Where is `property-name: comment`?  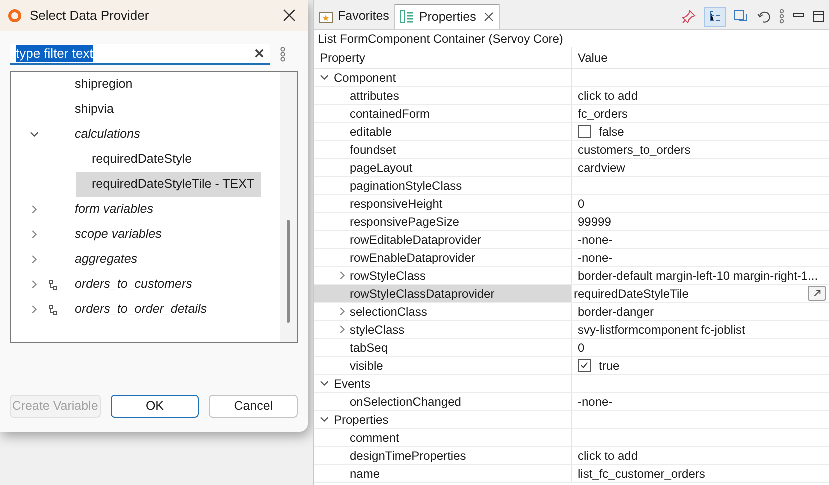
property-name: comment is located at coordinates (375, 438).